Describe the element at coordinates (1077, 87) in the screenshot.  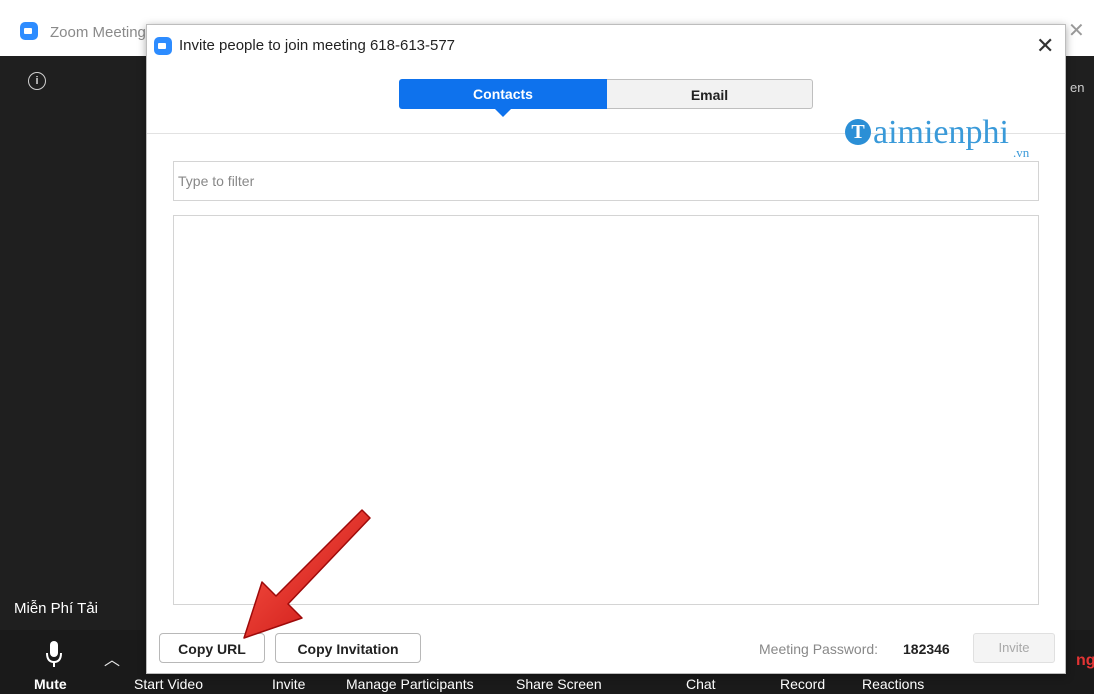
I see `background-right-text: en` at that location.